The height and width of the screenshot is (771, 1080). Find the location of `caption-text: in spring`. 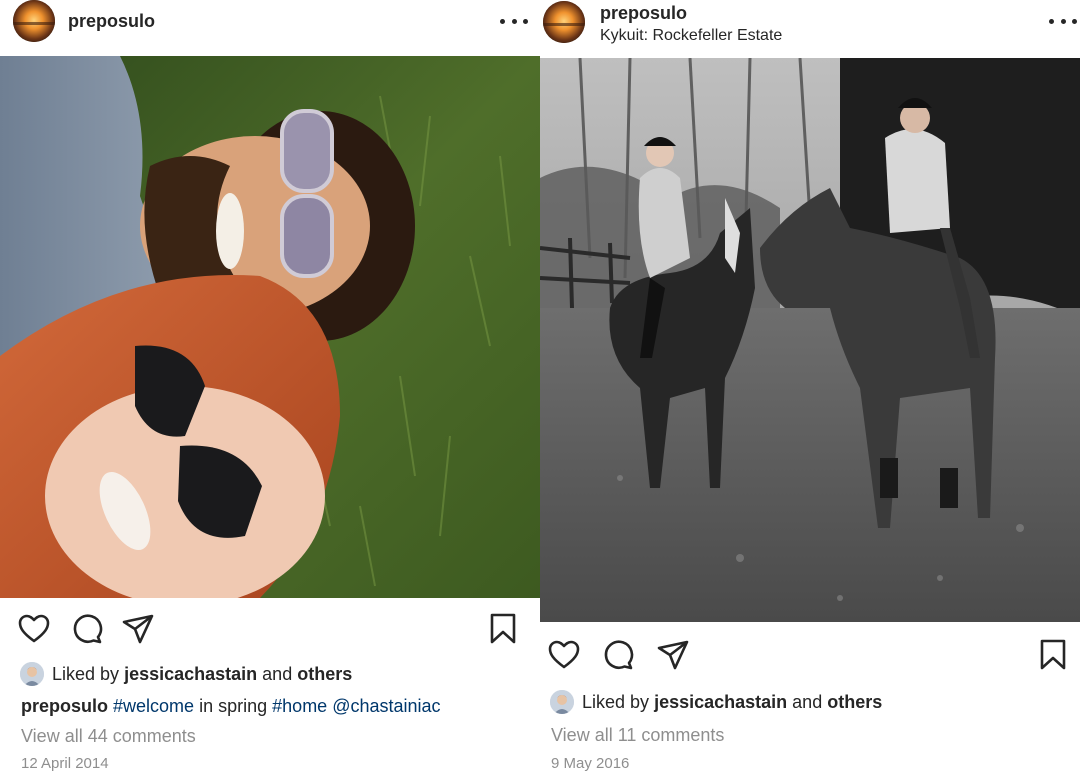

caption-text: in spring is located at coordinates (233, 706).